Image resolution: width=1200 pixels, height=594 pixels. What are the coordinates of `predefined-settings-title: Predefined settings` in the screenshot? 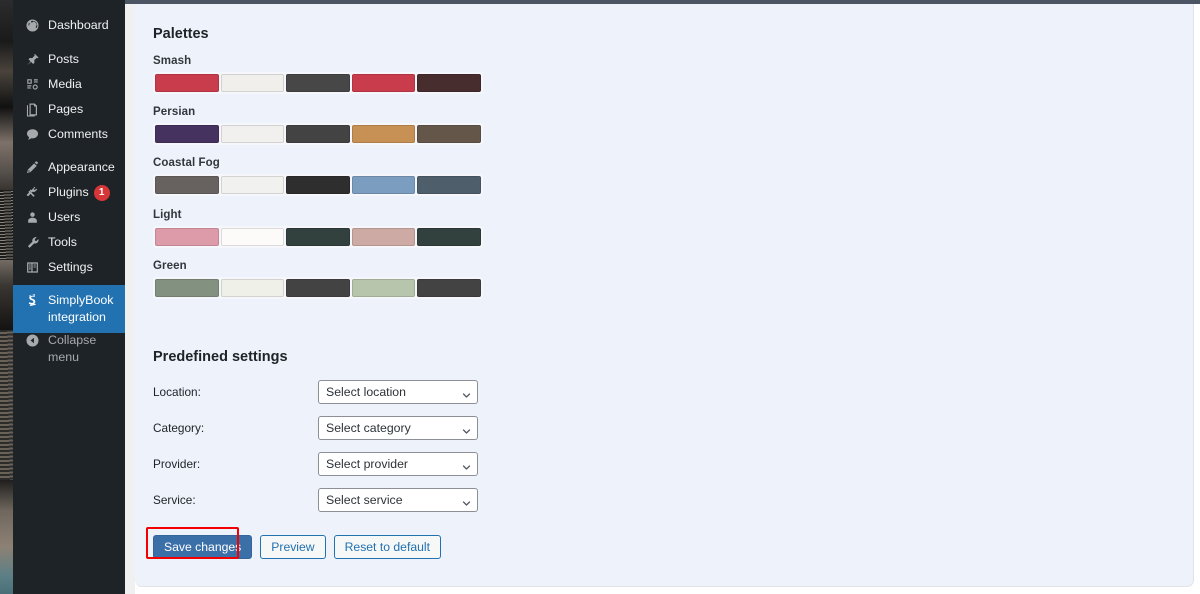 It's located at (220, 357).